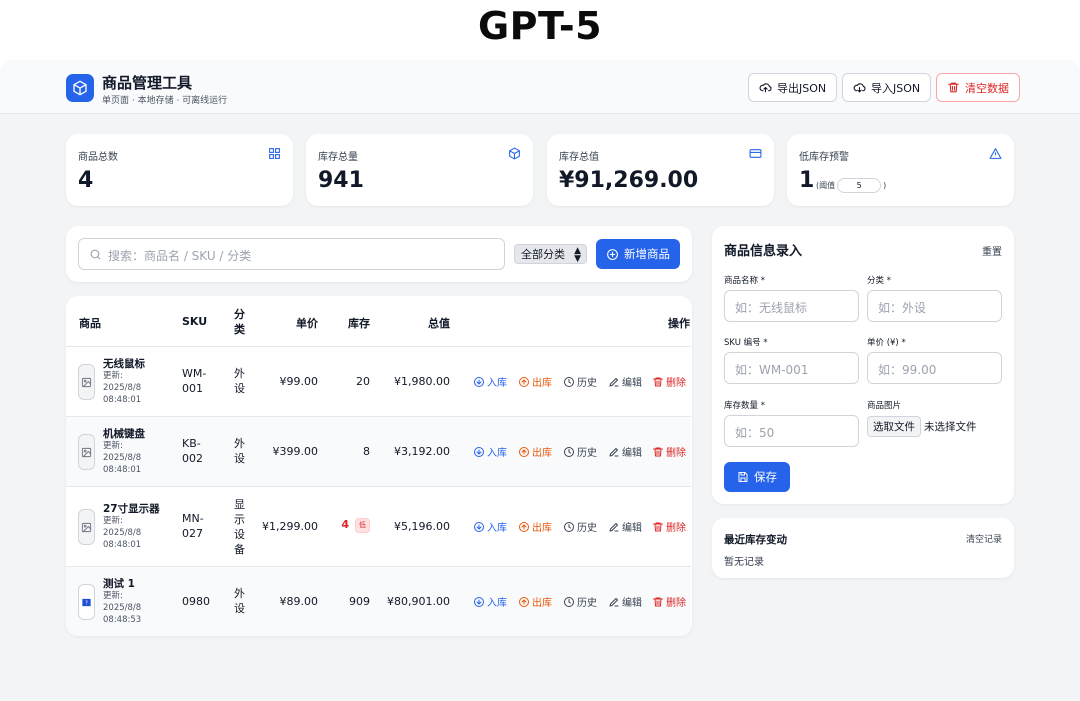 The width and height of the screenshot is (1080, 701). What do you see at coordinates (744, 562) in the screenshot?
I see `log-empty-text: 暂无记录` at bounding box center [744, 562].